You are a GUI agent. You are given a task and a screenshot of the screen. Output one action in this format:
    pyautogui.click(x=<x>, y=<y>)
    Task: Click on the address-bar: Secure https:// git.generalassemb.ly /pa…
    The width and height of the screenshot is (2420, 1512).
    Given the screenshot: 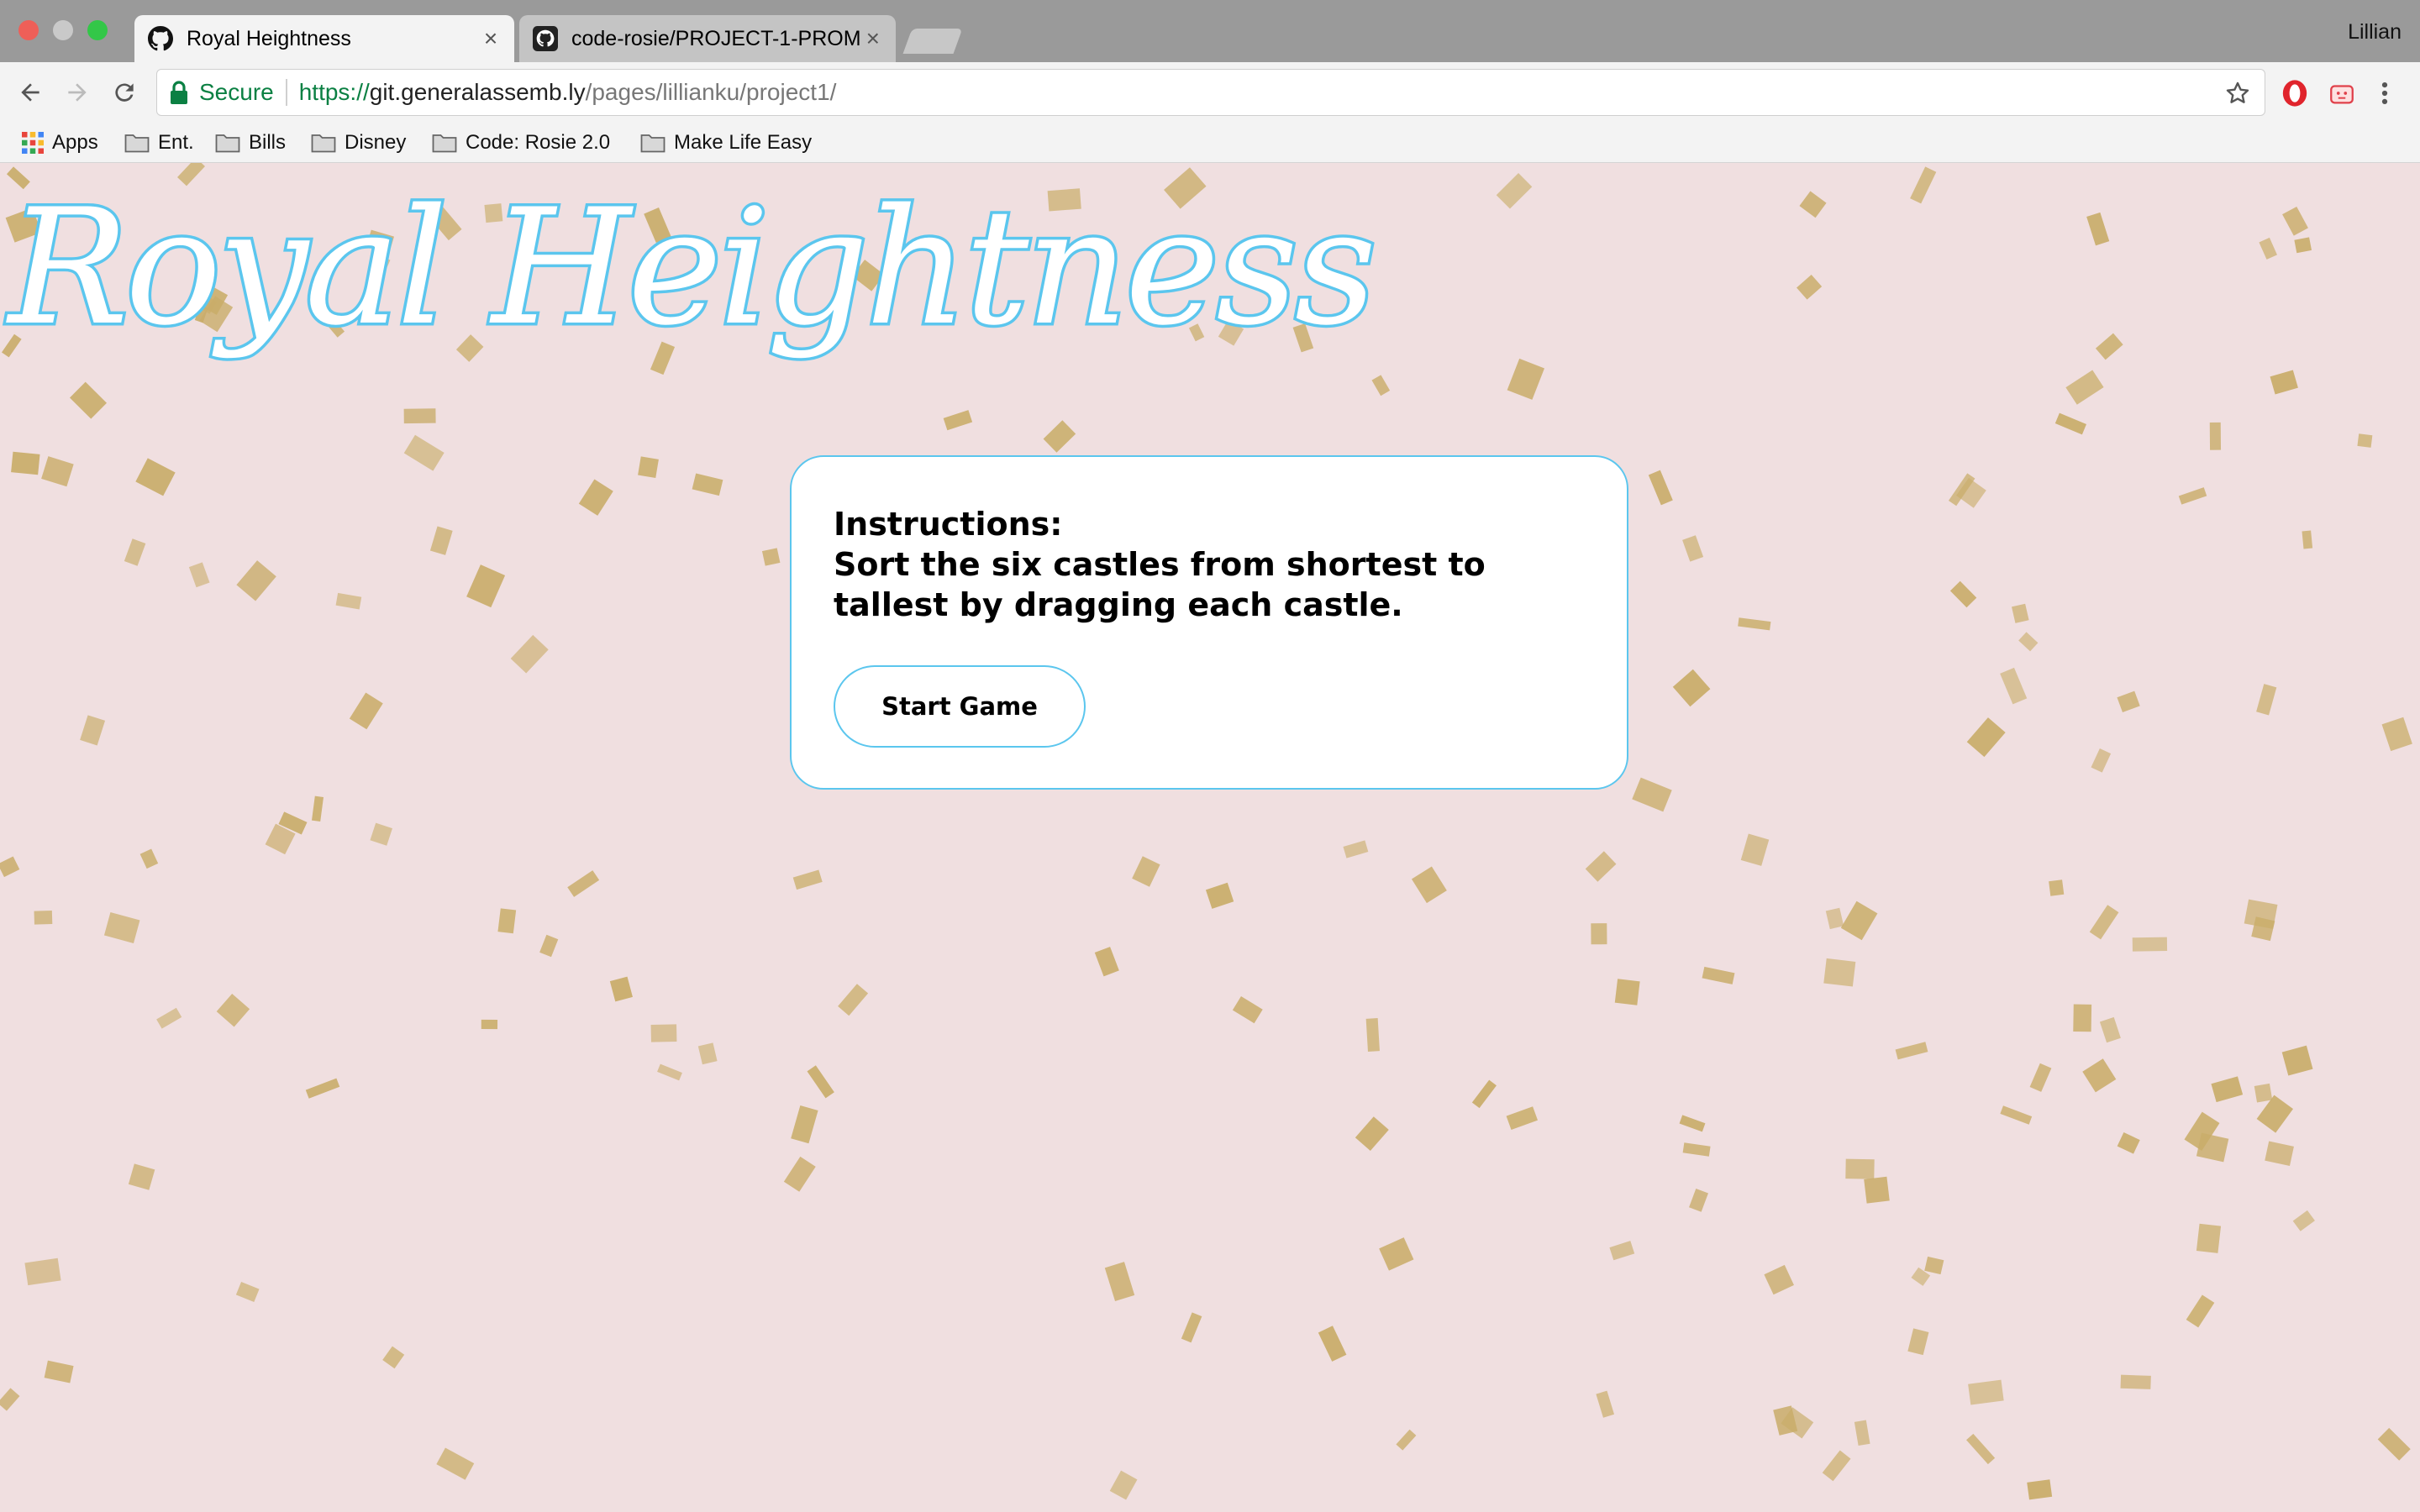 What is the action you would take?
    pyautogui.click(x=1210, y=92)
    